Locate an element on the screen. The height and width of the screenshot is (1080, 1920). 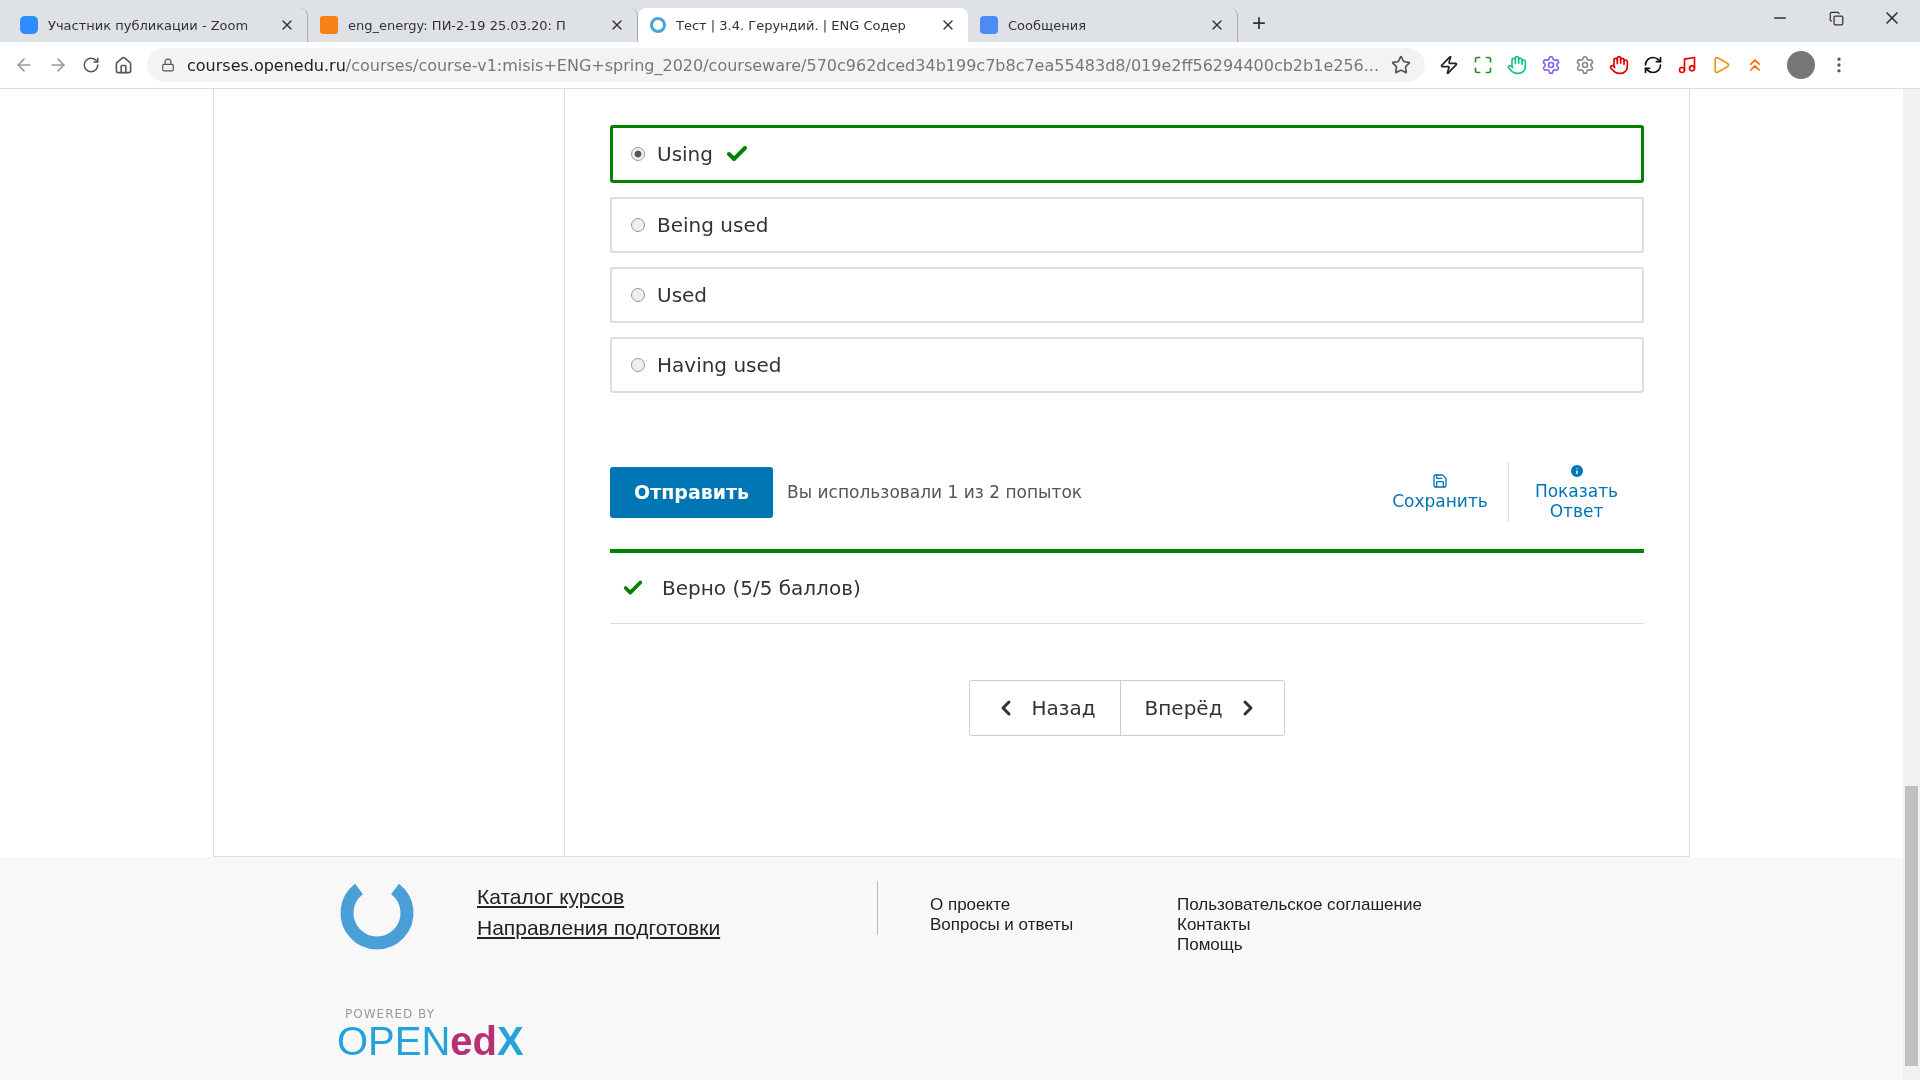
option-label: Using is located at coordinates (685, 154).